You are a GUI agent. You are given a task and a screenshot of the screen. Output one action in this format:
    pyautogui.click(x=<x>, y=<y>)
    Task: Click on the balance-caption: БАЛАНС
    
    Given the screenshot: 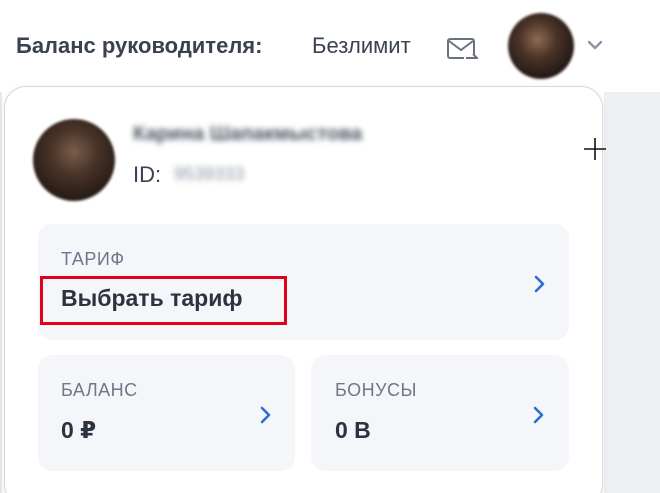 What is the action you would take?
    pyautogui.click(x=99, y=390)
    